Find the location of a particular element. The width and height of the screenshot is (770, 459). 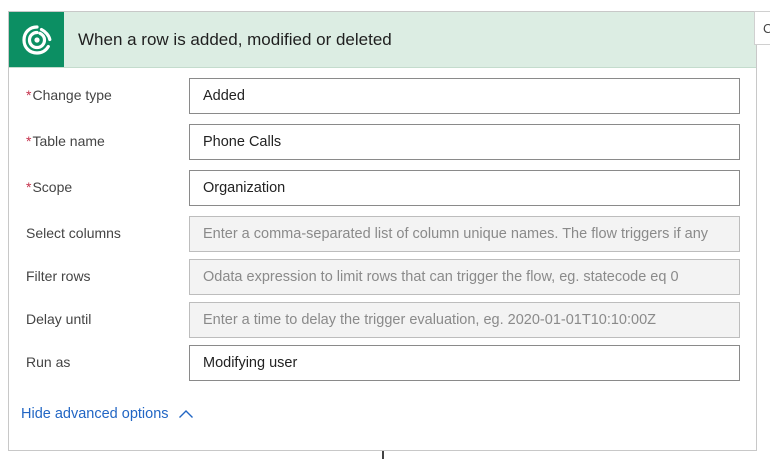

flow-connector-line is located at coordinates (383, 455).